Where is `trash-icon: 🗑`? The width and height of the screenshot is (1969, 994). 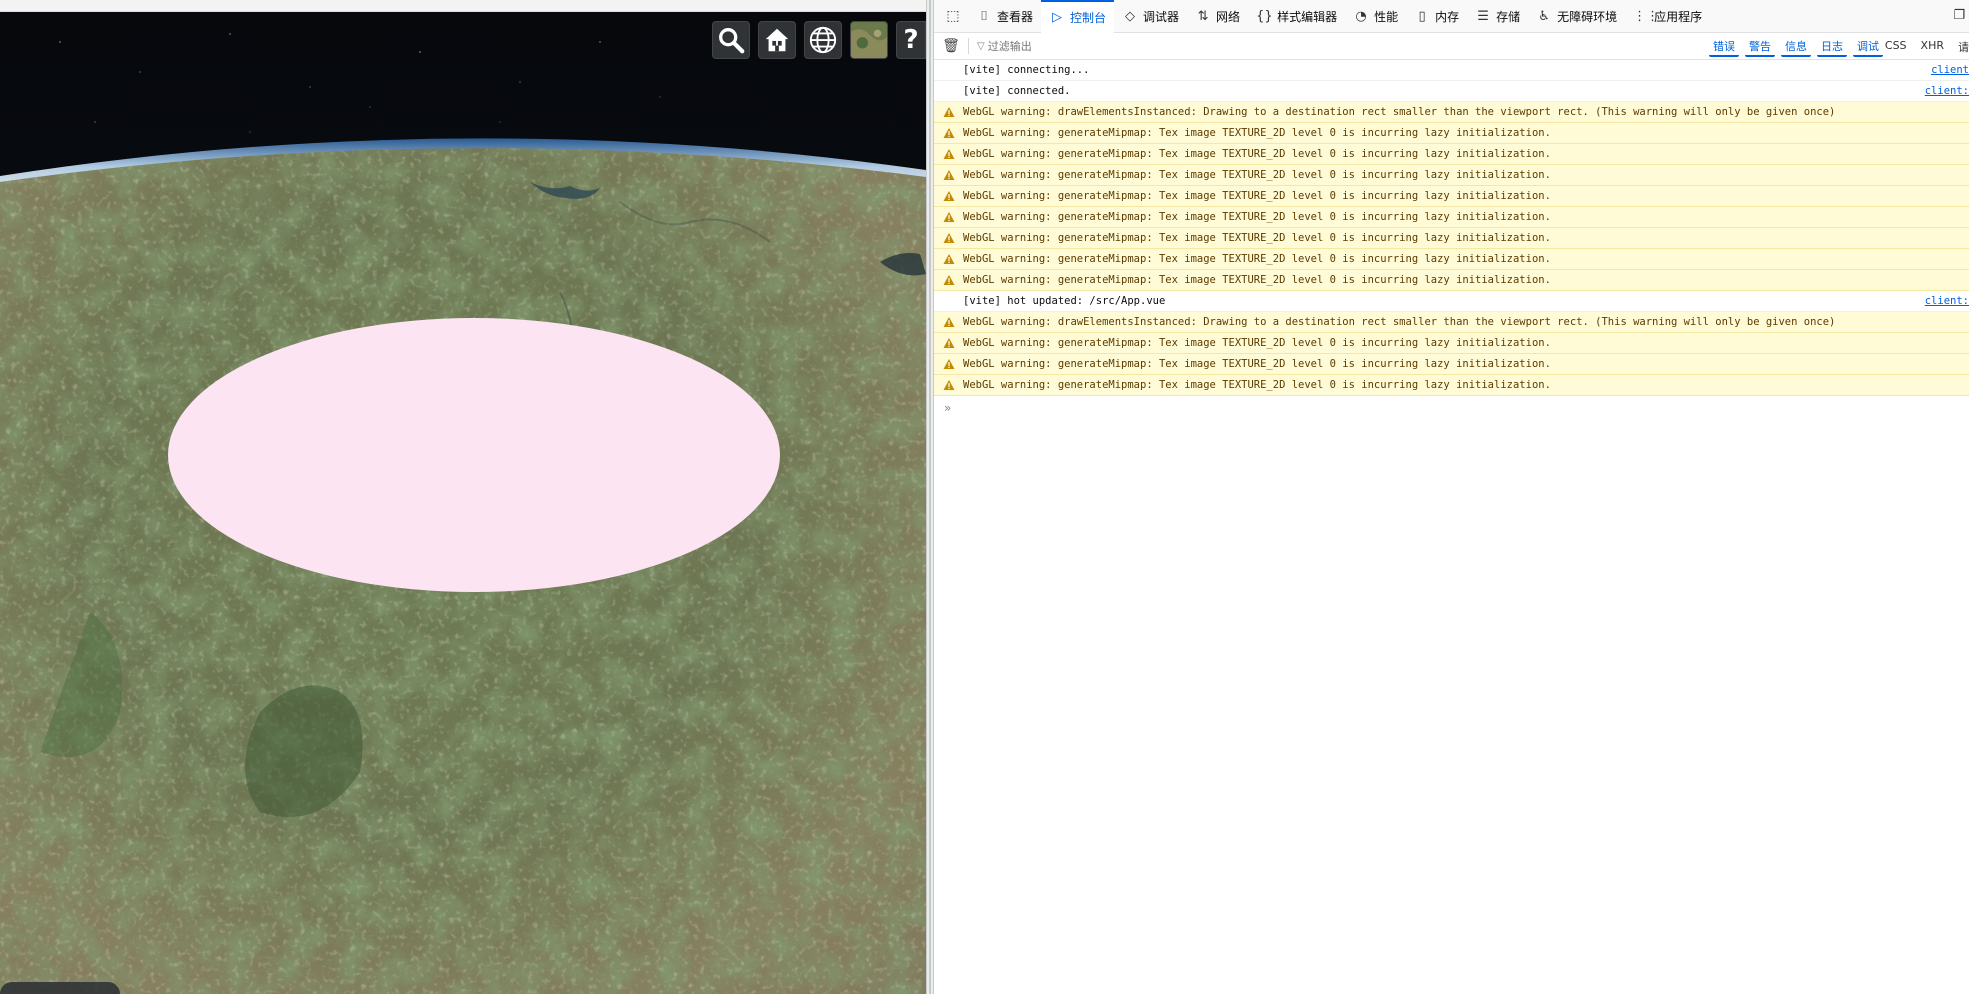 trash-icon: 🗑 is located at coordinates (951, 46).